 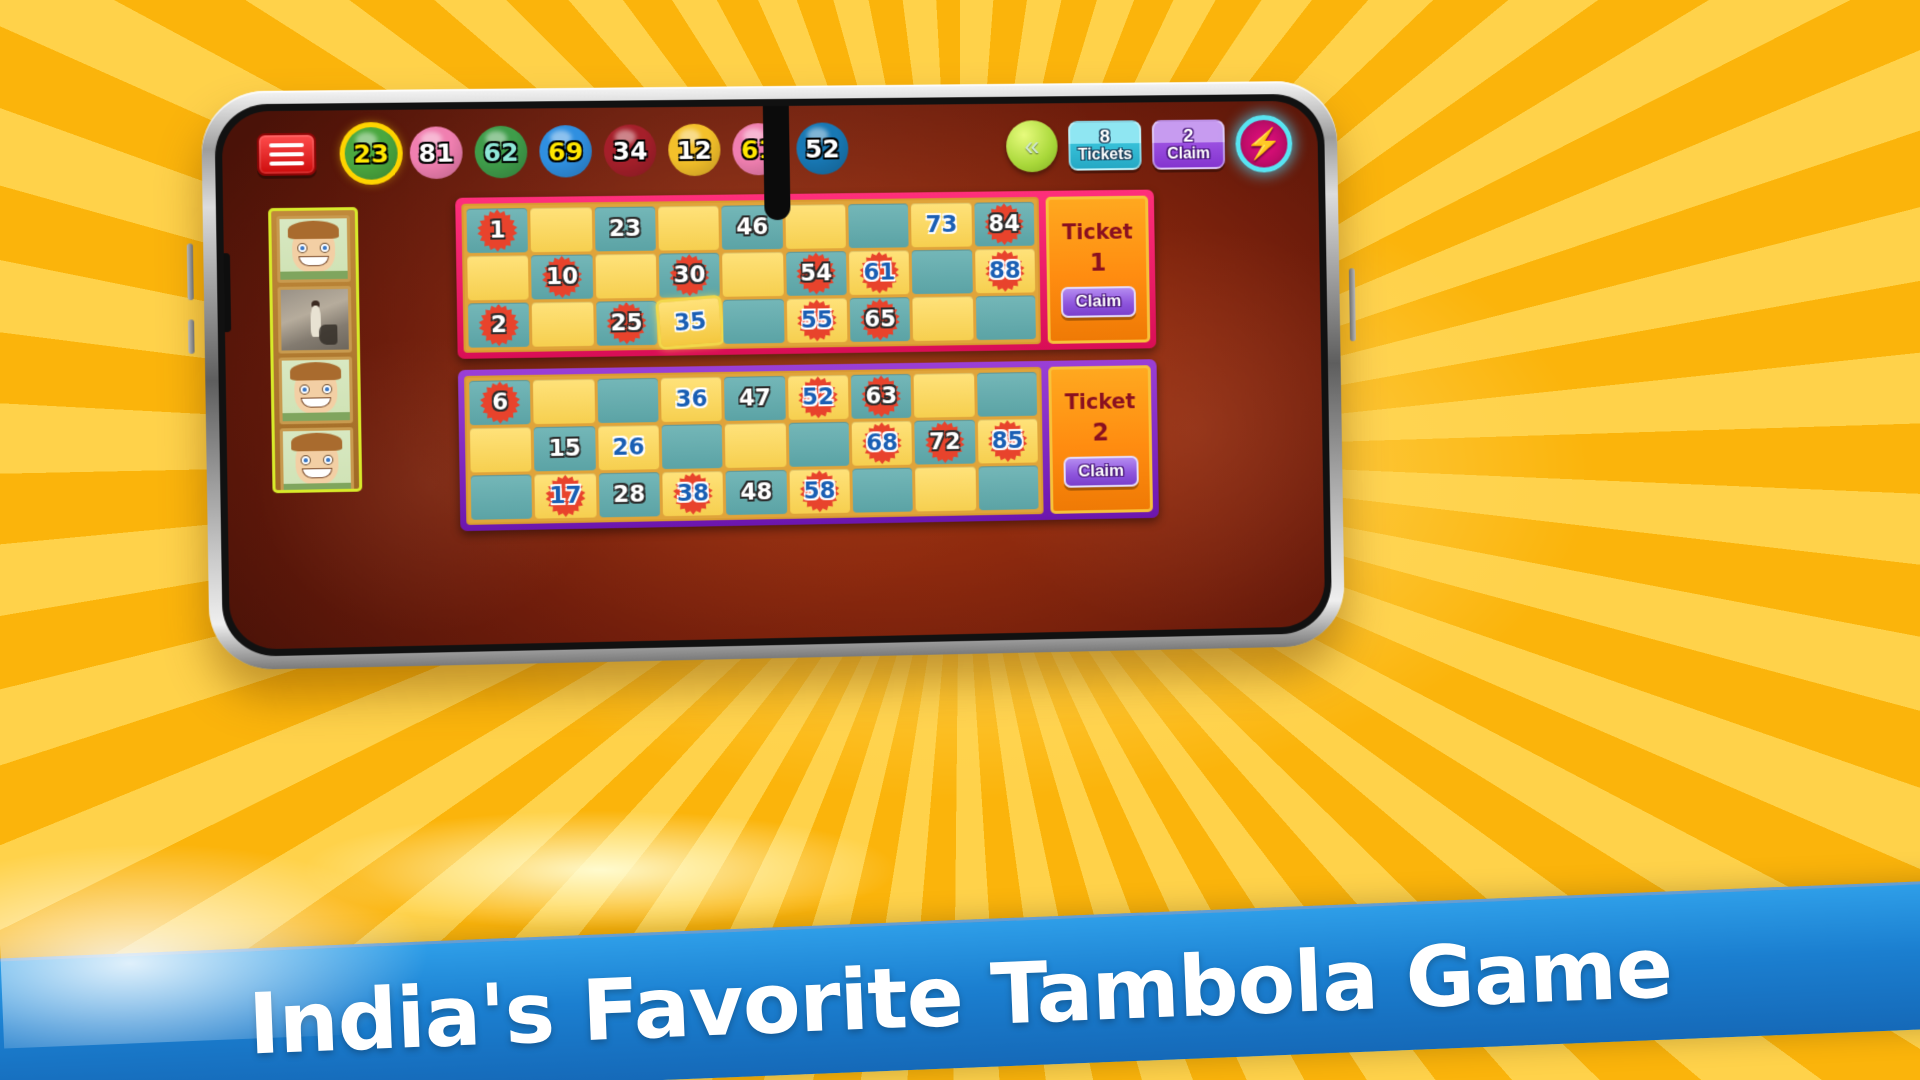 I want to click on ticket-cell-68: 68, so click(x=882, y=443).